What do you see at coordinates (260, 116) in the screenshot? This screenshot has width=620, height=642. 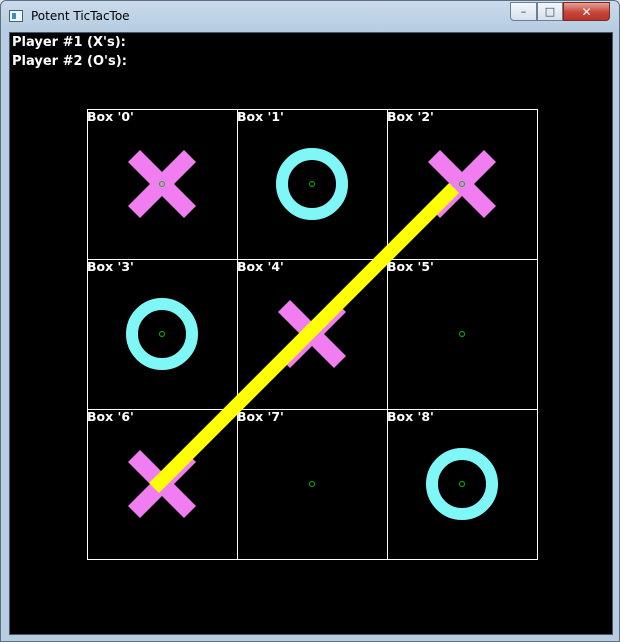 I see `box-label-1: Box '1'` at bounding box center [260, 116].